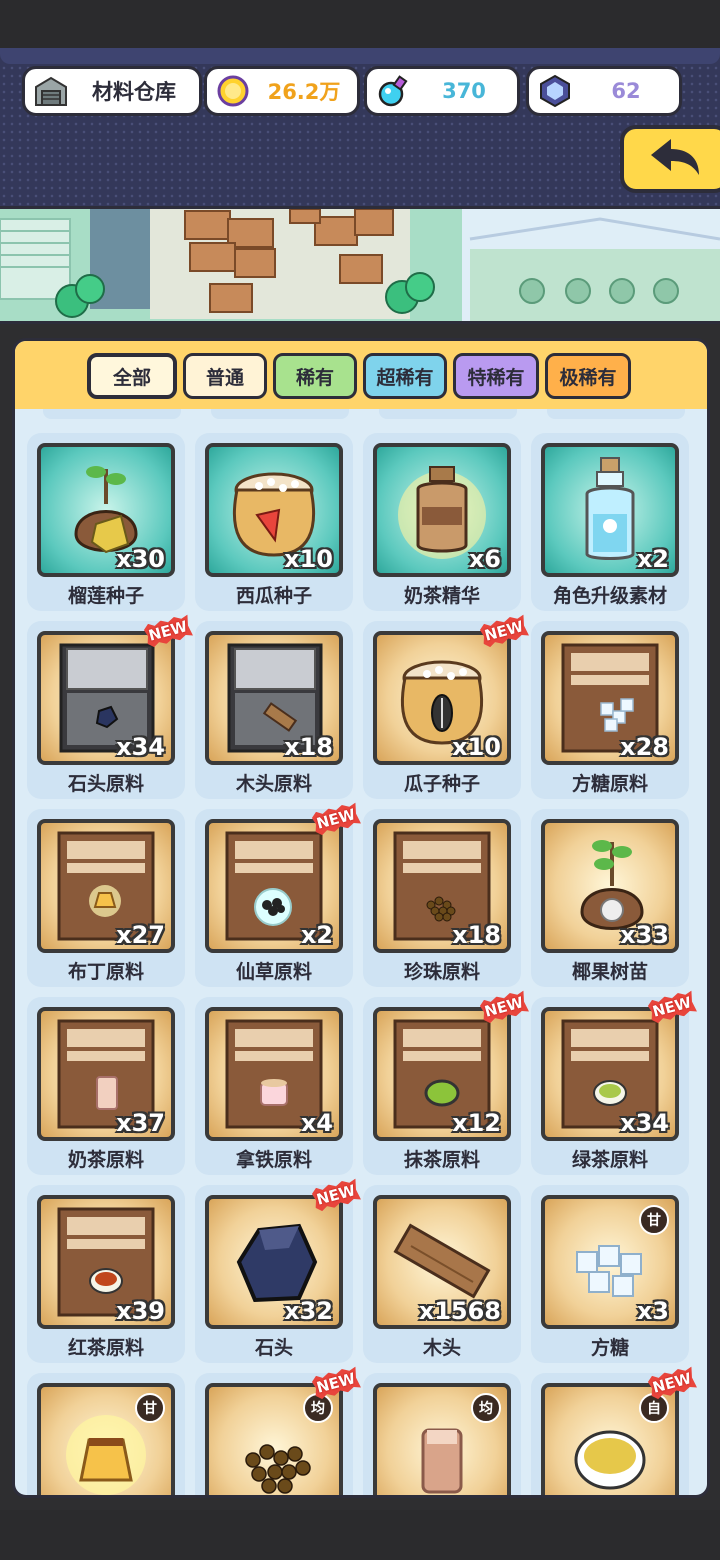 The height and width of the screenshot is (1560, 720). Describe the element at coordinates (360, 1535) in the screenshot. I see `navigation-bar` at that location.